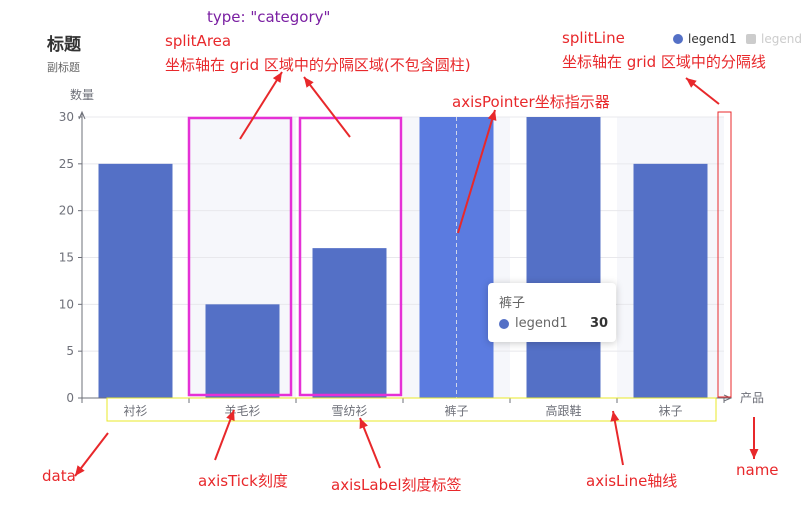 The image size is (809, 514). Describe the element at coordinates (781, 39) in the screenshot. I see `legend-item-legend: legend` at that location.